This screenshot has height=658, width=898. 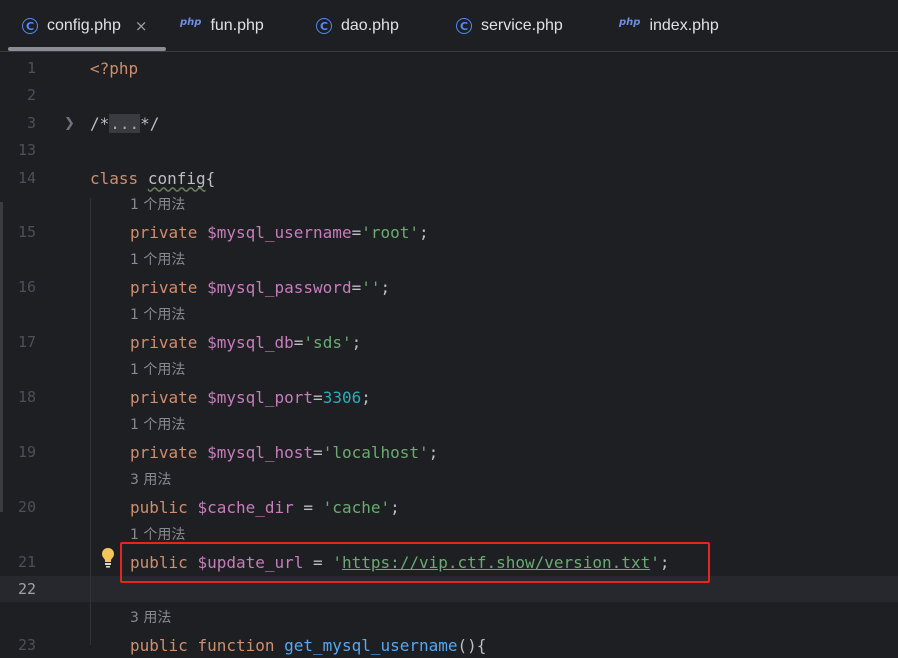 I want to click on property-declaration: private $mysql_password='';, so click(x=260, y=287).